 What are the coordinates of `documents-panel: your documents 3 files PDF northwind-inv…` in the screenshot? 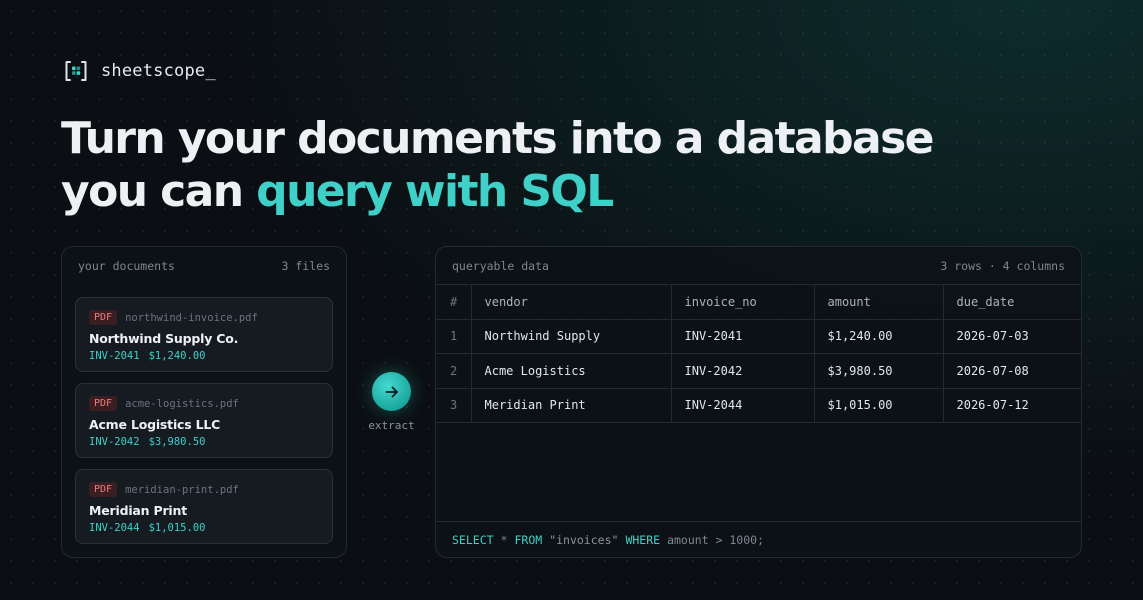 It's located at (204, 402).